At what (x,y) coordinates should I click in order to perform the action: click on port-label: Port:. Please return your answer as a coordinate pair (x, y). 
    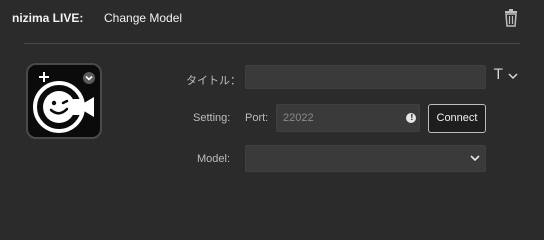
    Looking at the image, I should click on (257, 118).